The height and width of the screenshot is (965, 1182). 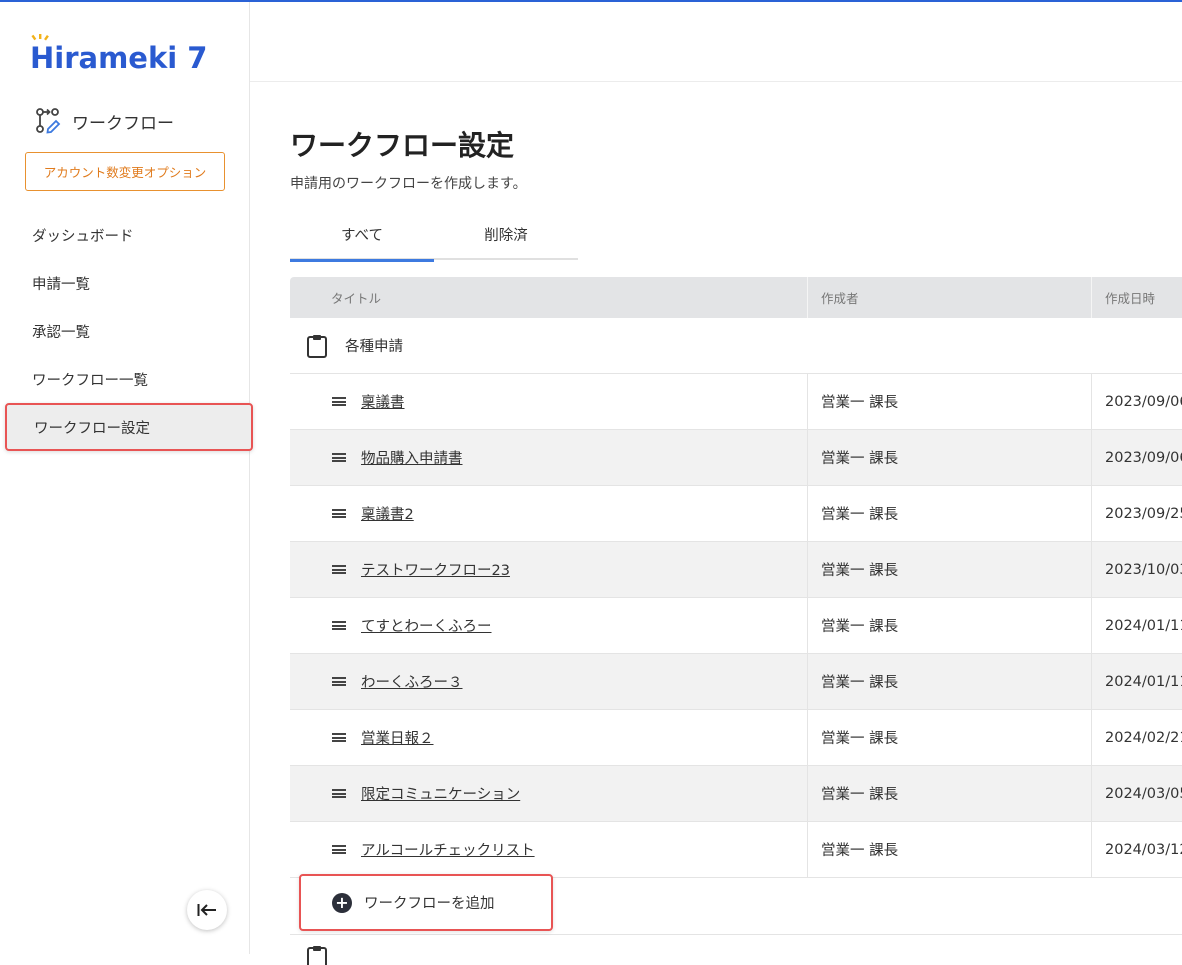 What do you see at coordinates (506, 234) in the screenshot?
I see `tab-deleted: 削除済` at bounding box center [506, 234].